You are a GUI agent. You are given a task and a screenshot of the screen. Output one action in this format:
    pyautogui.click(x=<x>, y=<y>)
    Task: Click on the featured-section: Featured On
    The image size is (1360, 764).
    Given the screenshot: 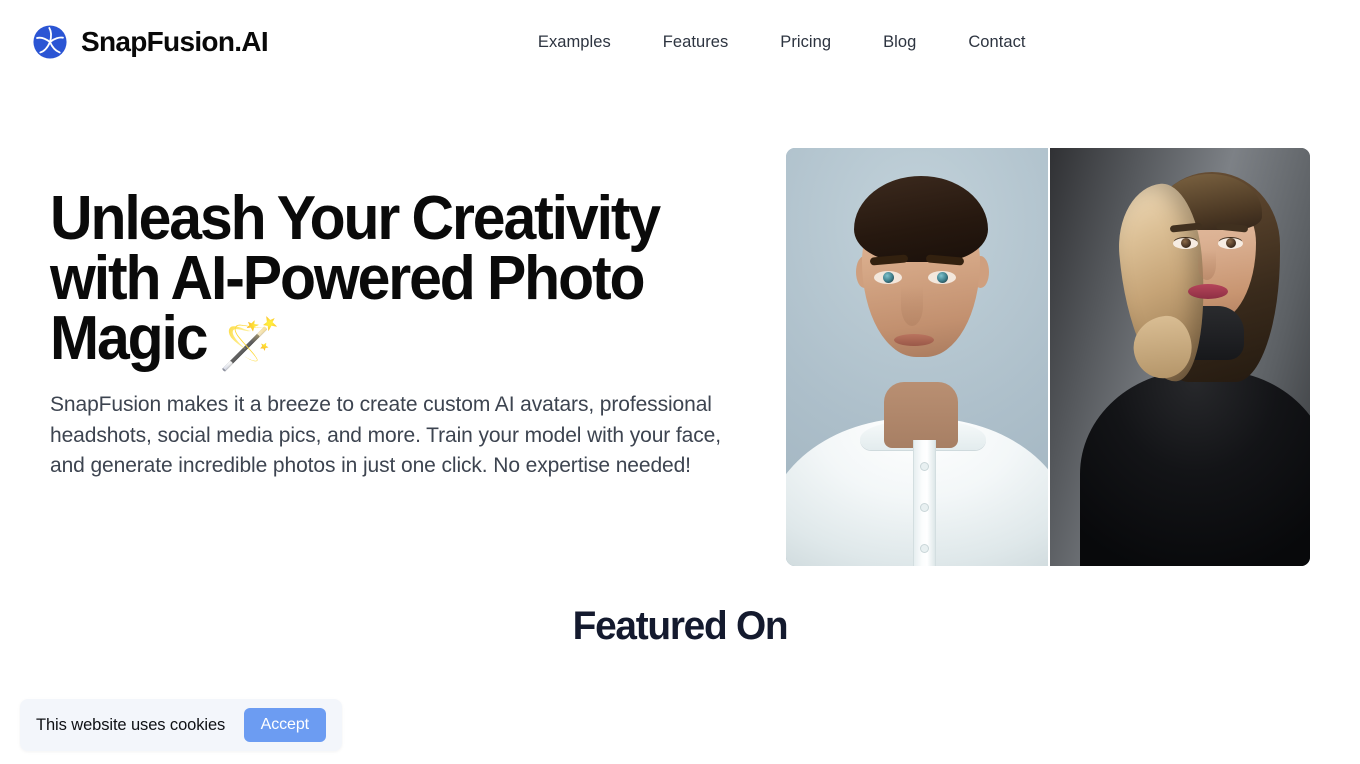 What is the action you would take?
    pyautogui.click(x=680, y=626)
    